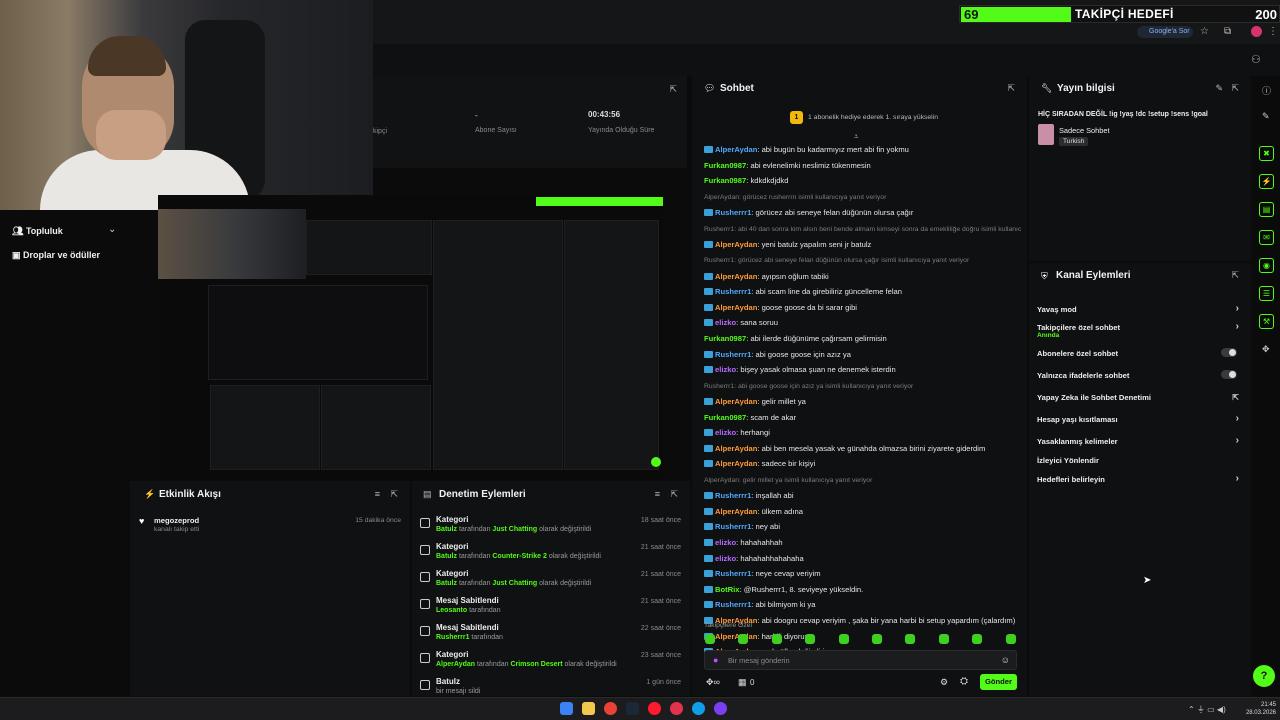  Describe the element at coordinates (998, 682) in the screenshot. I see `send-button: Gönder` at that location.